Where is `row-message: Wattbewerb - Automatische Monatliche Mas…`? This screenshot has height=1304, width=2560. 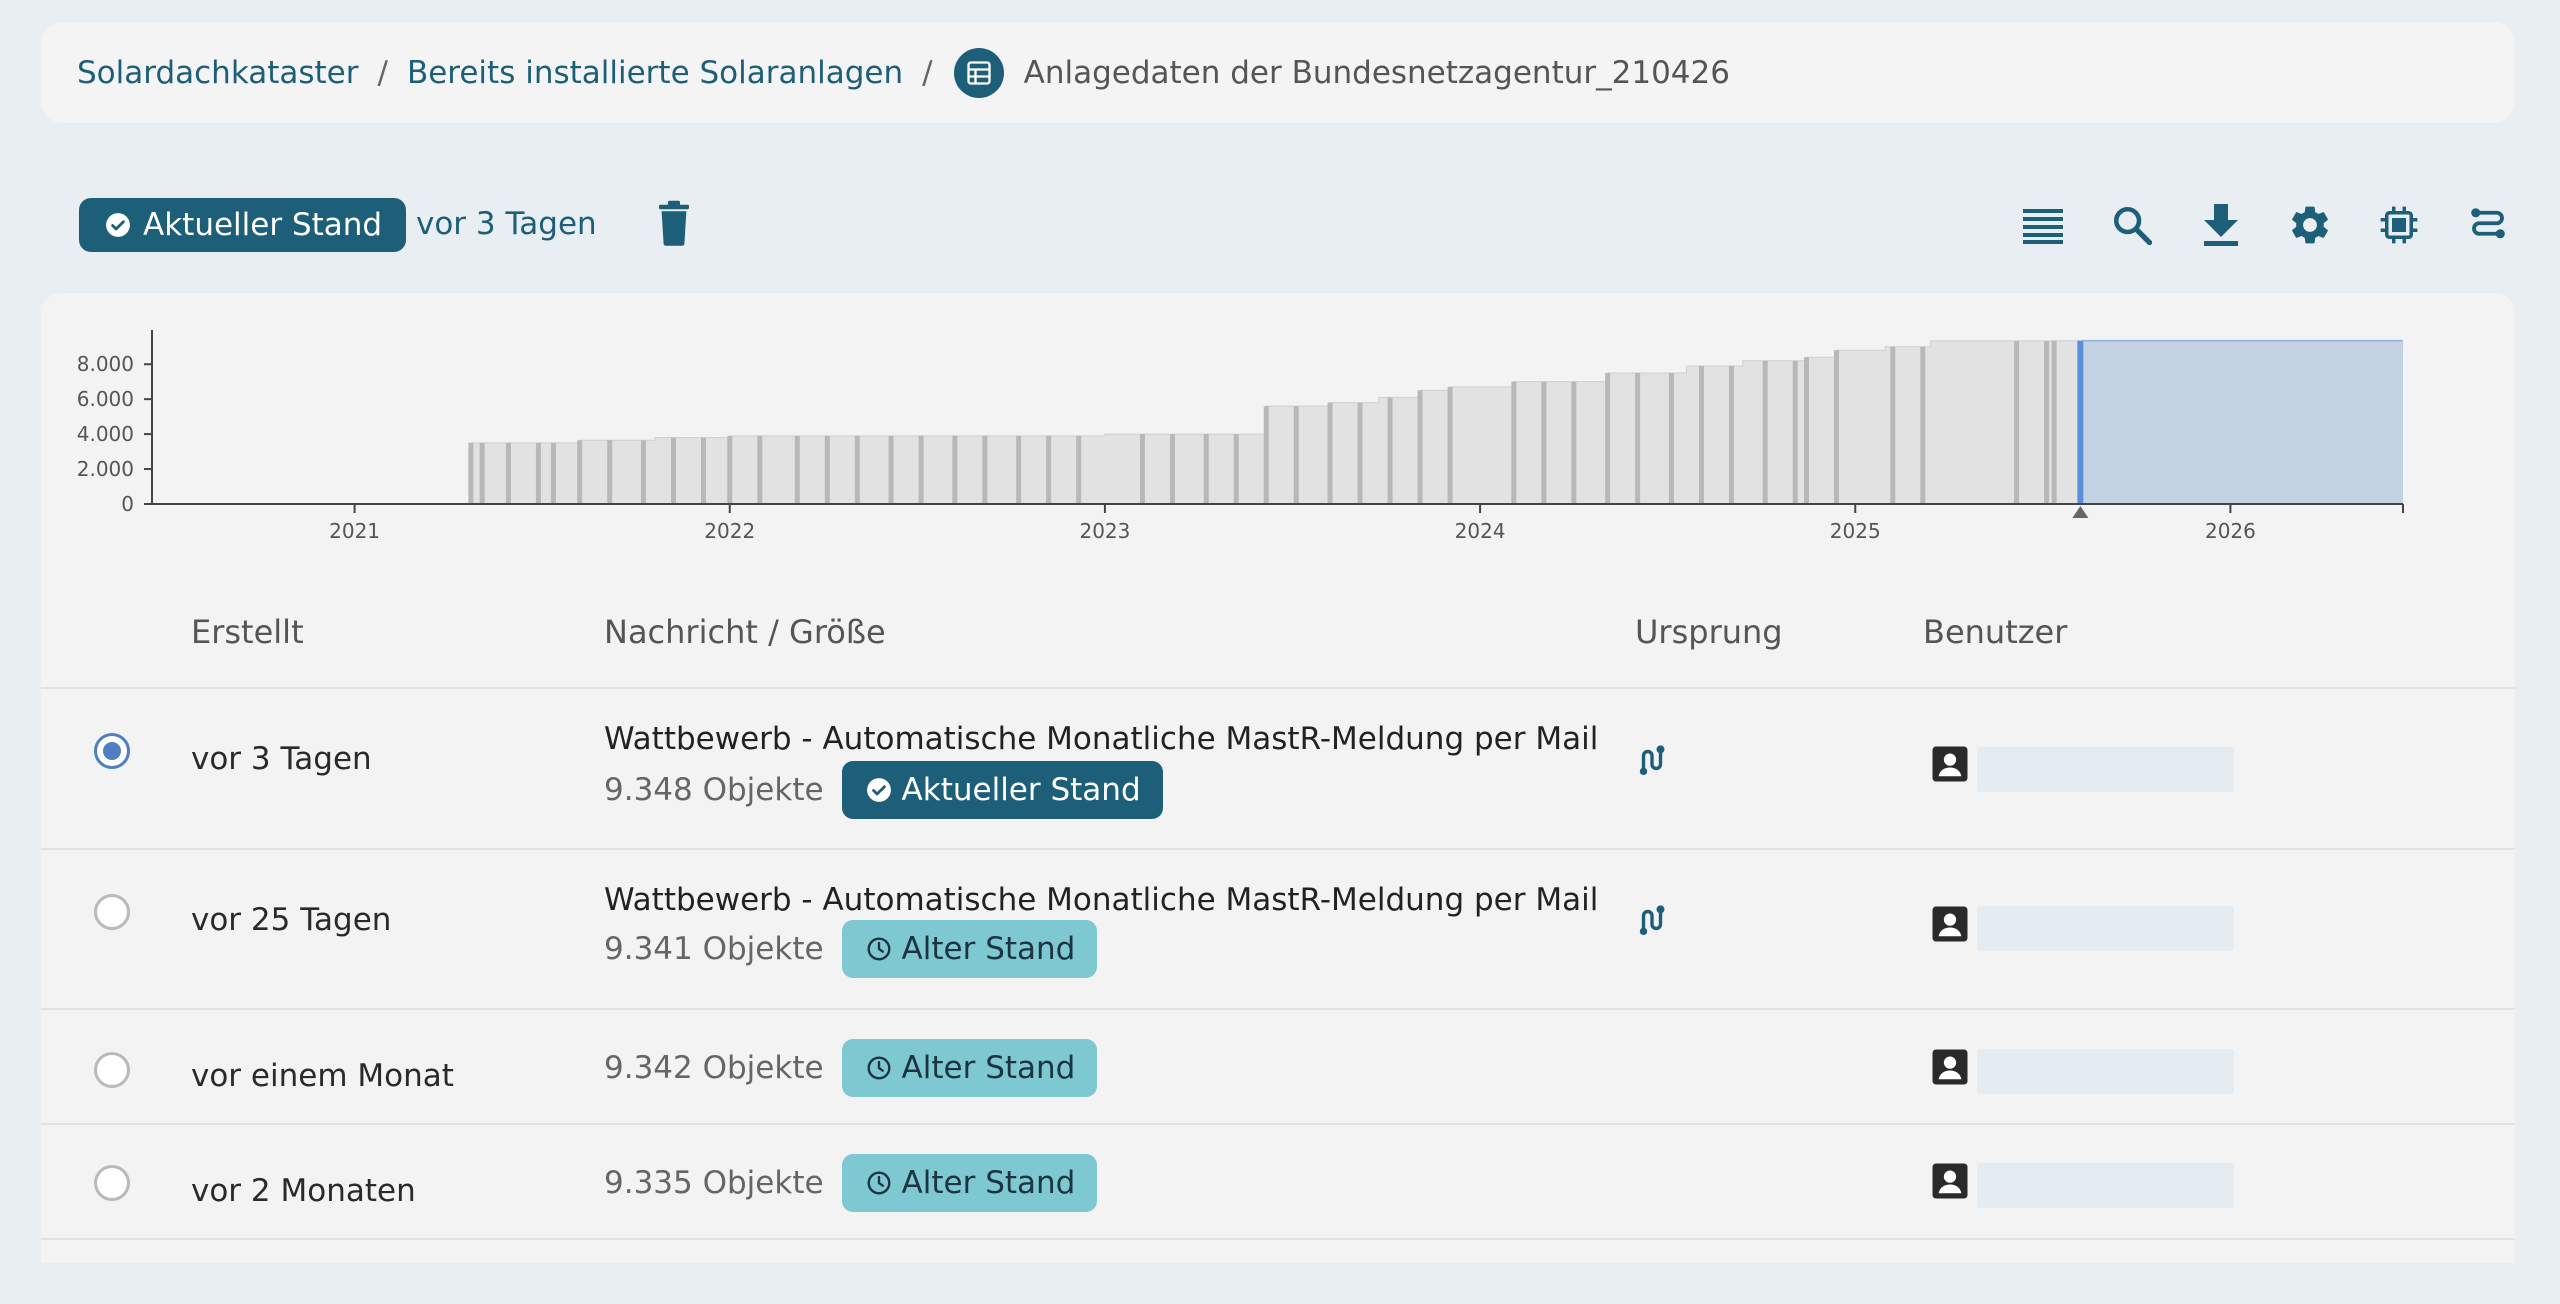 row-message: Wattbewerb - Automatische Monatliche Mas… is located at coordinates (1101, 900).